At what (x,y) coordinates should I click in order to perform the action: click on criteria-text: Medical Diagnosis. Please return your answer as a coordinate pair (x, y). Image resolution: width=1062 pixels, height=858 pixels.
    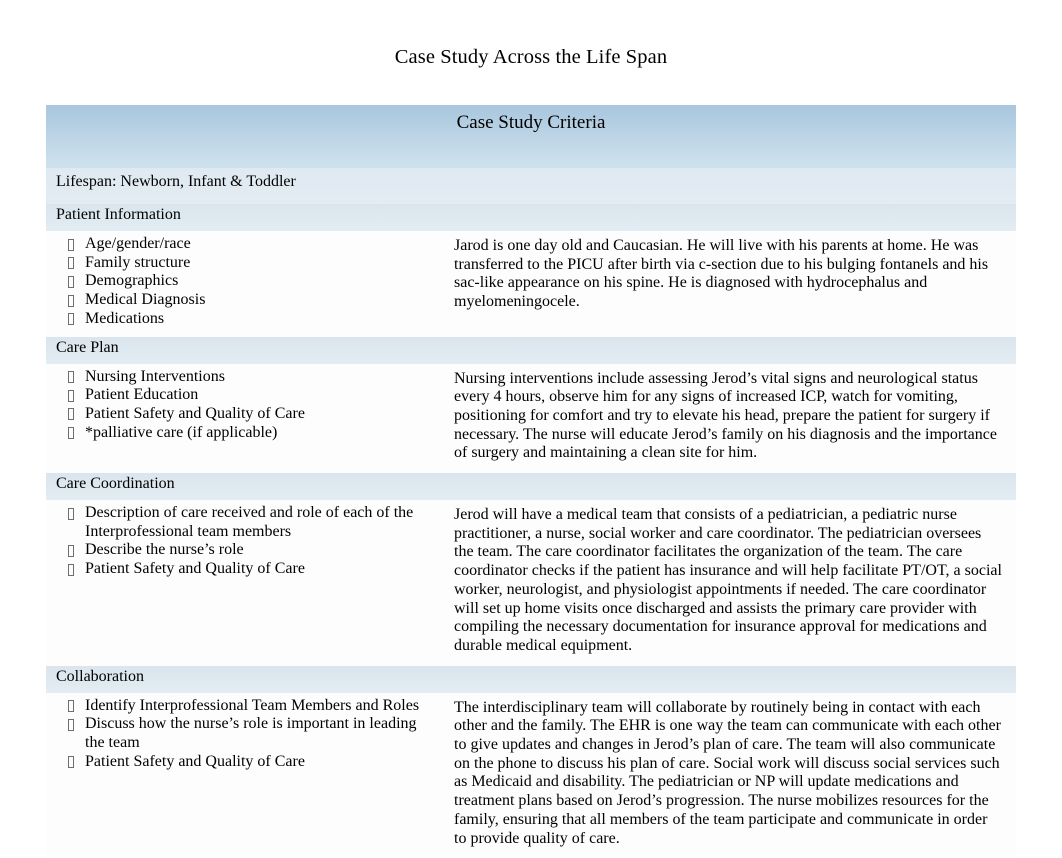
    Looking at the image, I should click on (145, 300).